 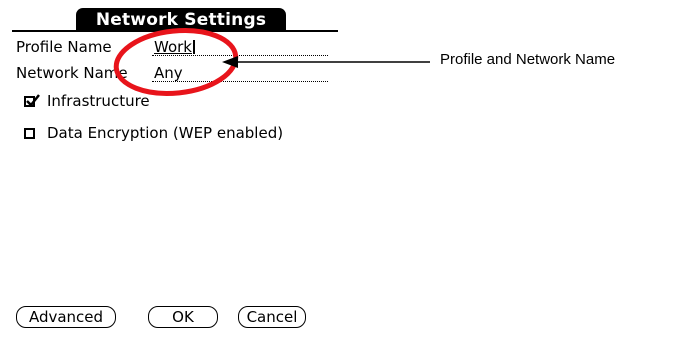 What do you see at coordinates (272, 317) in the screenshot?
I see `cancel-button: Cancel` at bounding box center [272, 317].